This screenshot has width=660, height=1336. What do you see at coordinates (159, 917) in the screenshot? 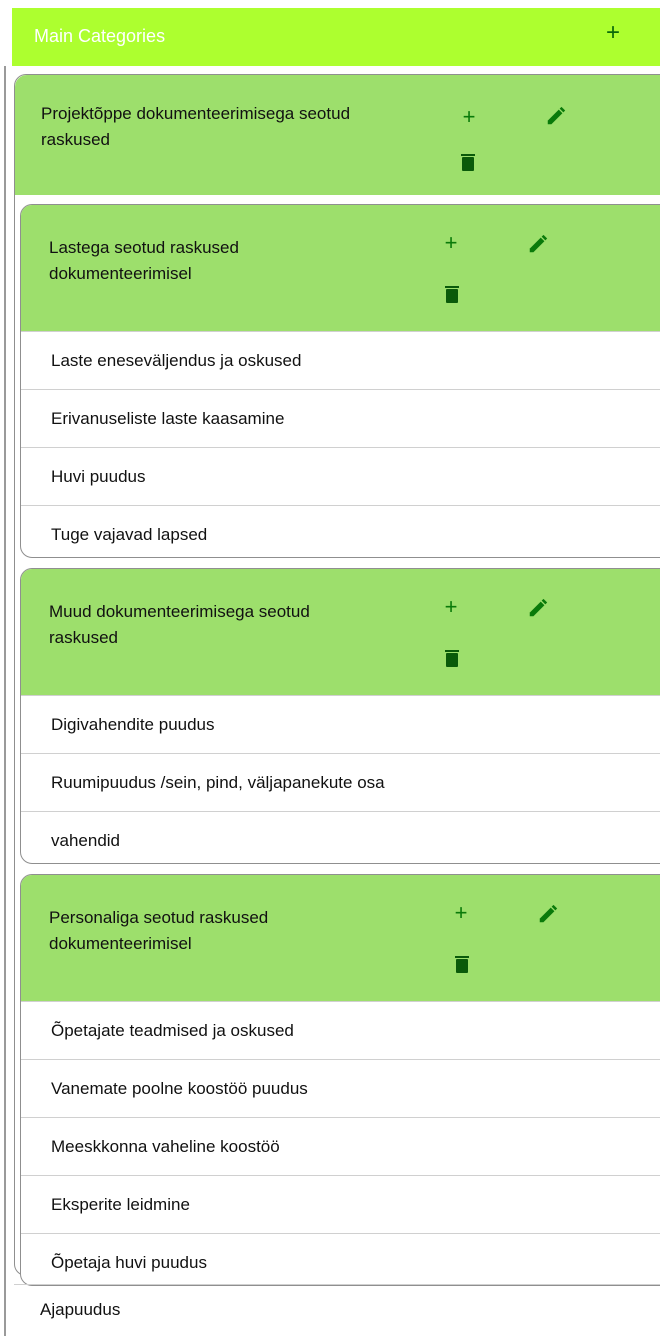
I see `subcategory-label-3-line1: Personaliga seotud raskused` at bounding box center [159, 917].